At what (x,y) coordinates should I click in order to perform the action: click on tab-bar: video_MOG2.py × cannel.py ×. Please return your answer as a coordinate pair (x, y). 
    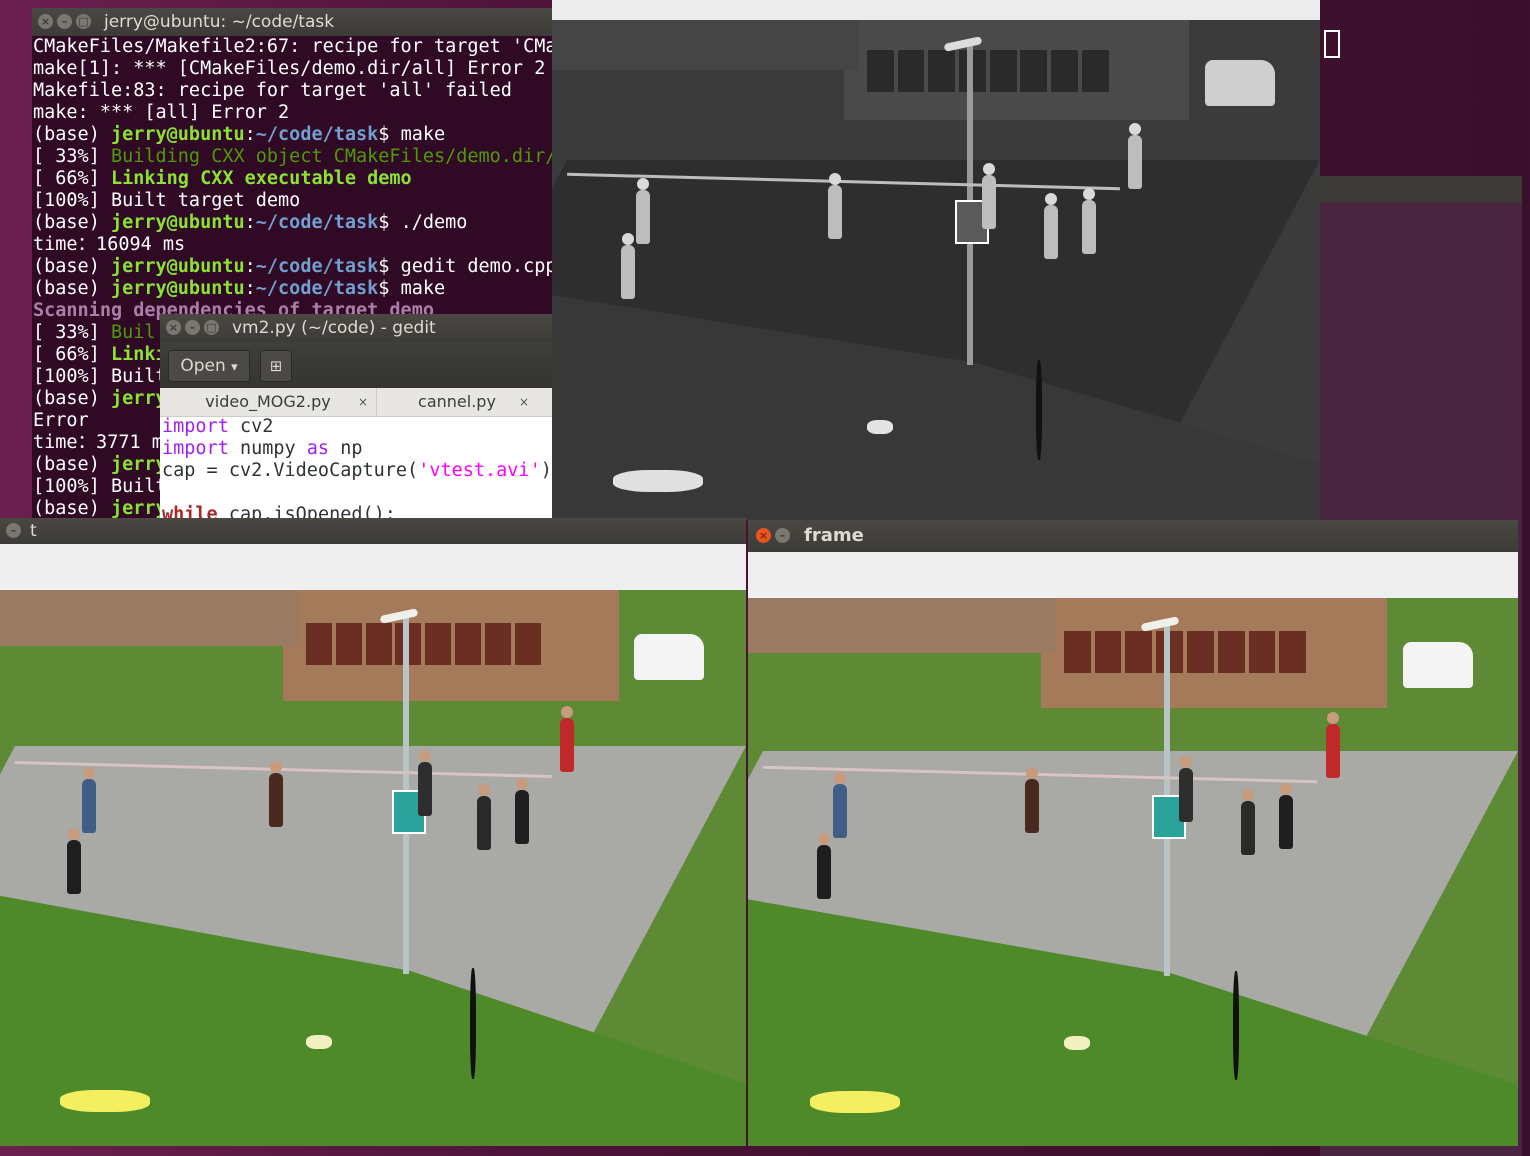
    Looking at the image, I should click on (356, 402).